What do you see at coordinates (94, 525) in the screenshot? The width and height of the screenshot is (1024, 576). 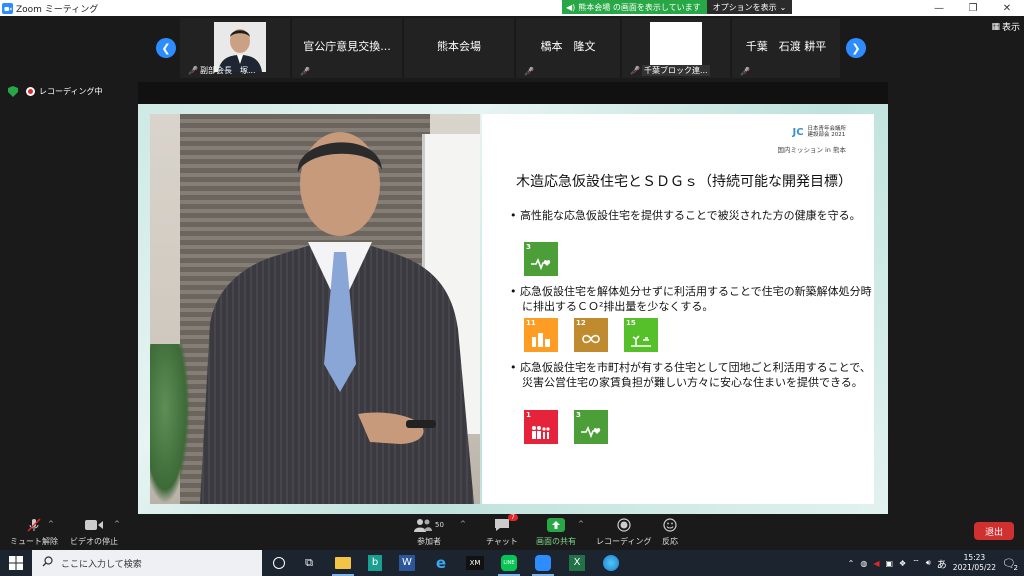 I see `video-camera-icon` at bounding box center [94, 525].